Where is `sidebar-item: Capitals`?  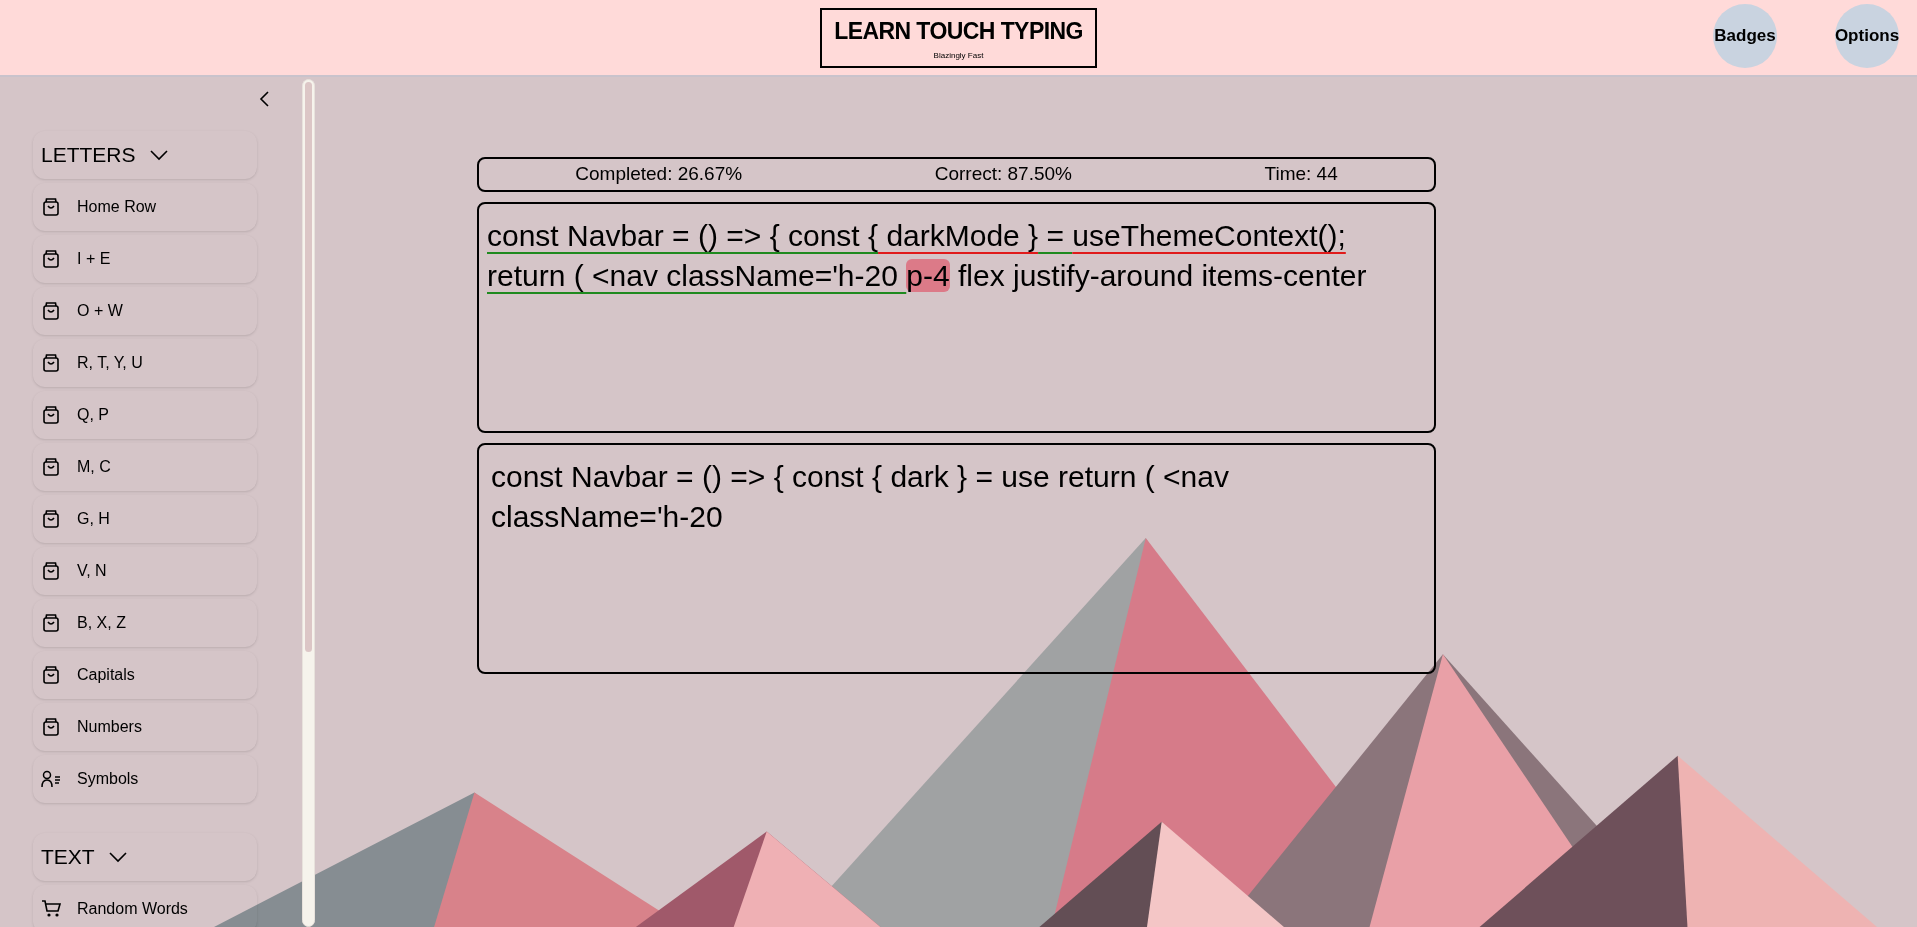
sidebar-item: Capitals is located at coordinates (145, 675).